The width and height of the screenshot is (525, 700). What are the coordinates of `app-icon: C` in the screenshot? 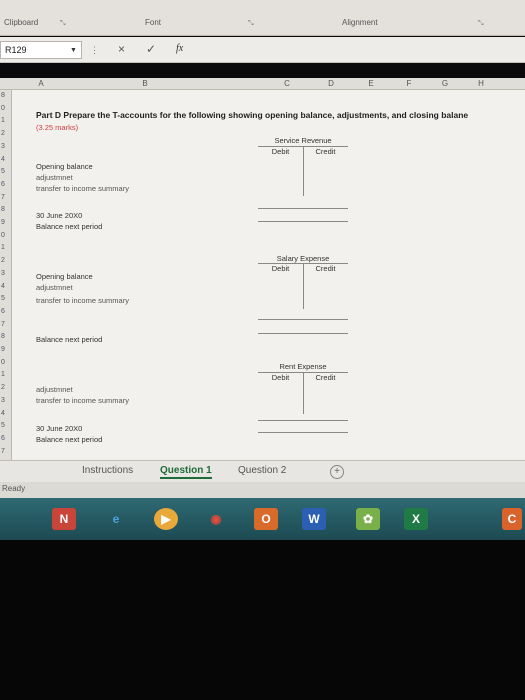 It's located at (512, 519).